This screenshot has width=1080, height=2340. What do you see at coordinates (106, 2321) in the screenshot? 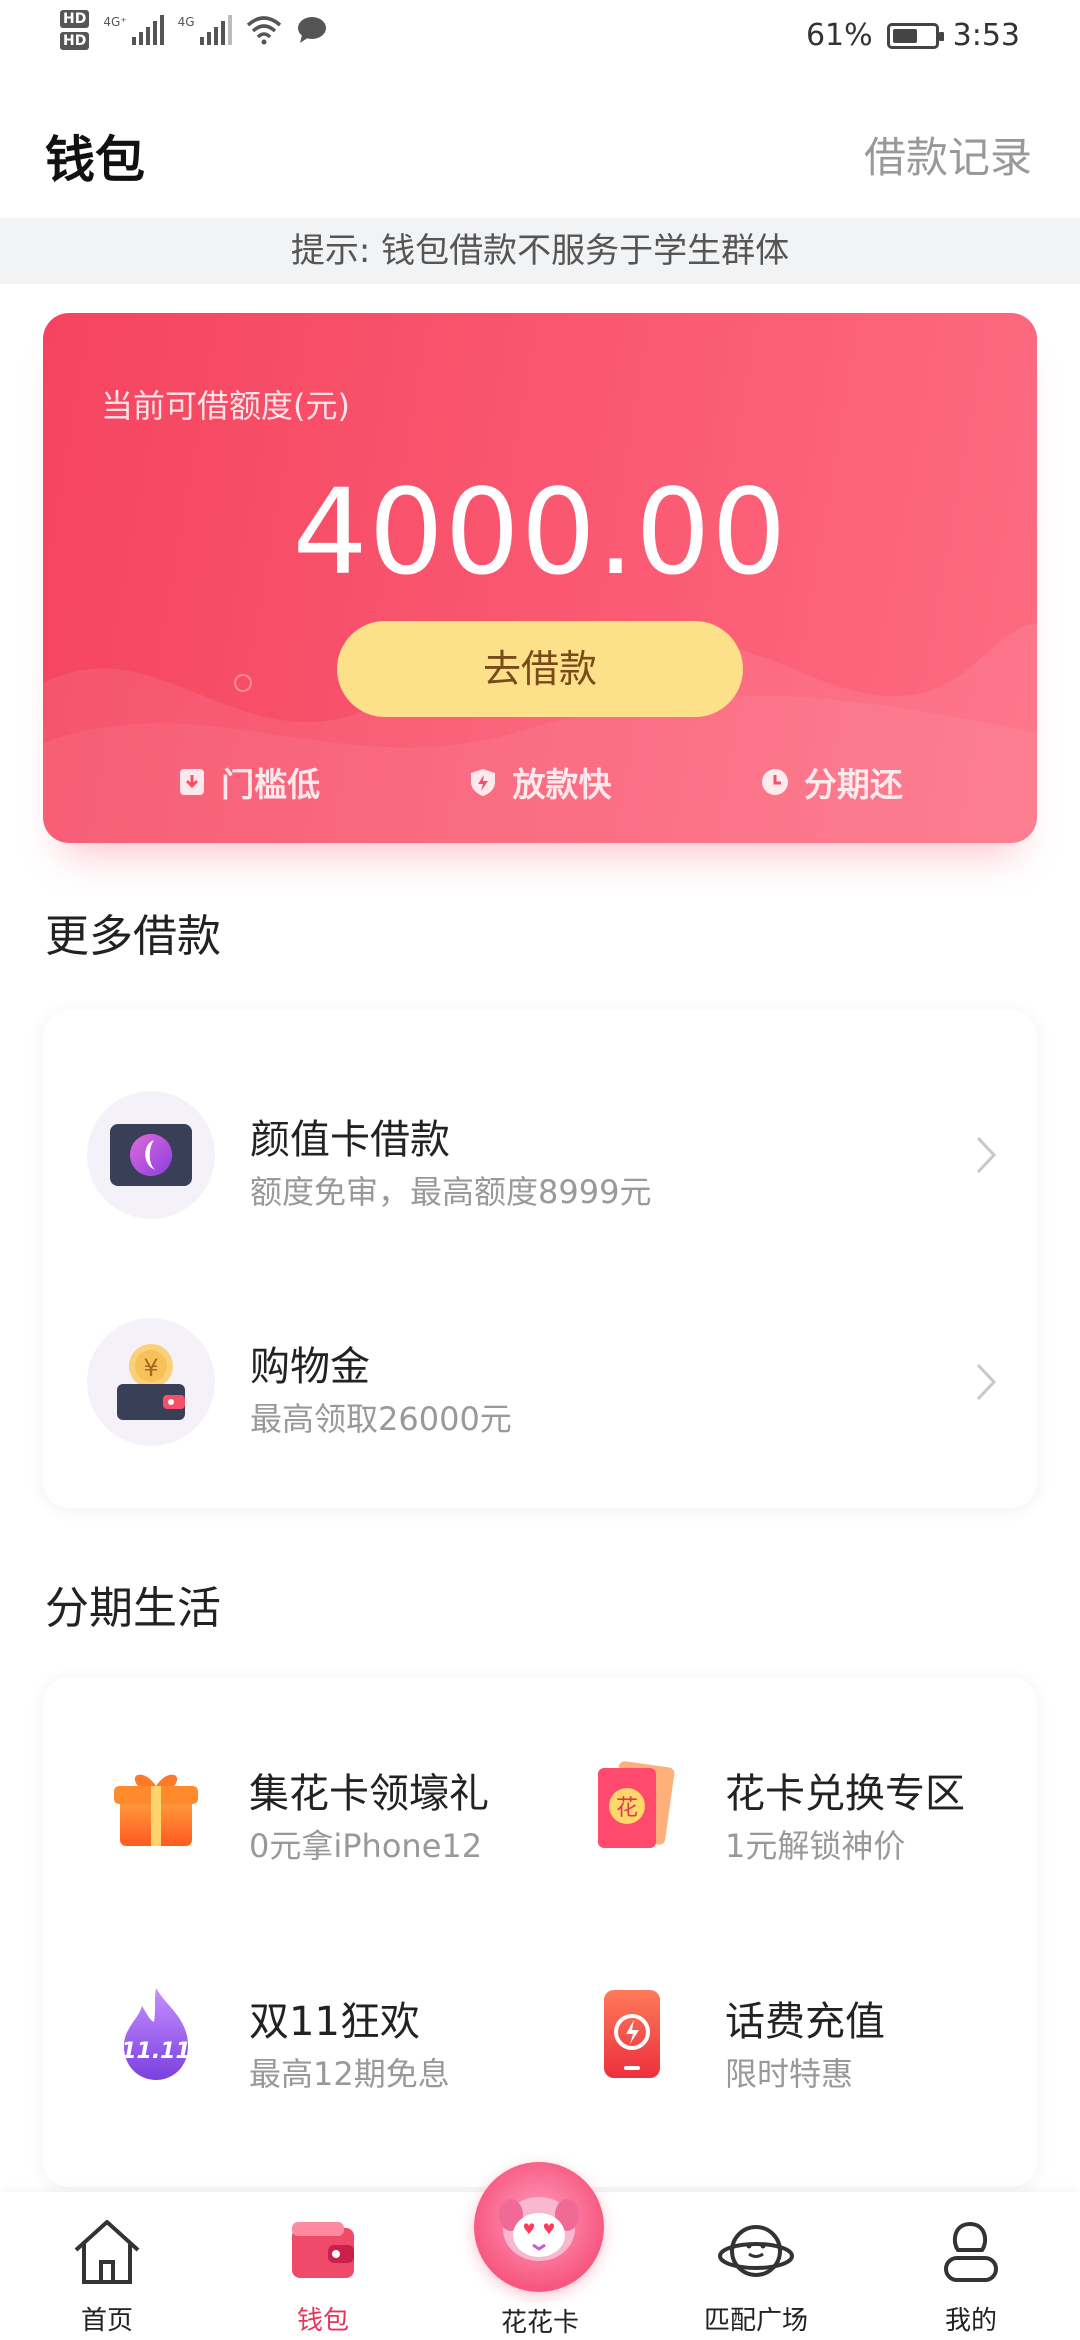
I see `nav-label: 首页` at bounding box center [106, 2321].